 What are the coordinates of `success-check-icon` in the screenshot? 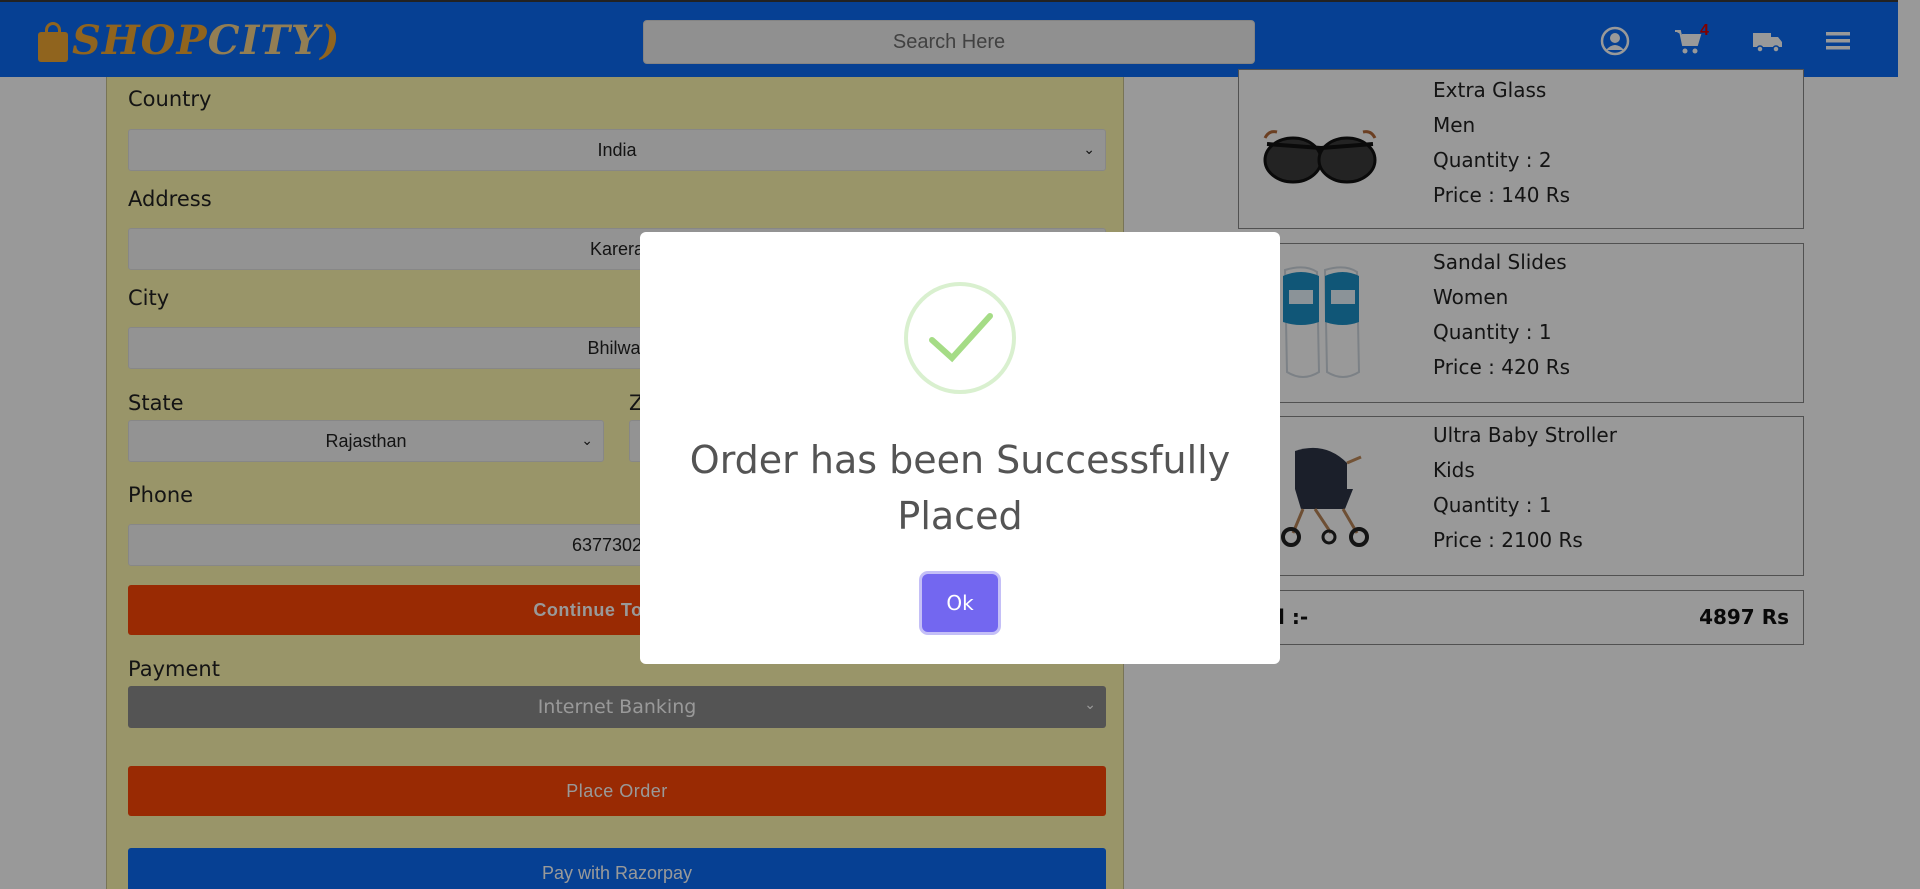 It's located at (960, 338).